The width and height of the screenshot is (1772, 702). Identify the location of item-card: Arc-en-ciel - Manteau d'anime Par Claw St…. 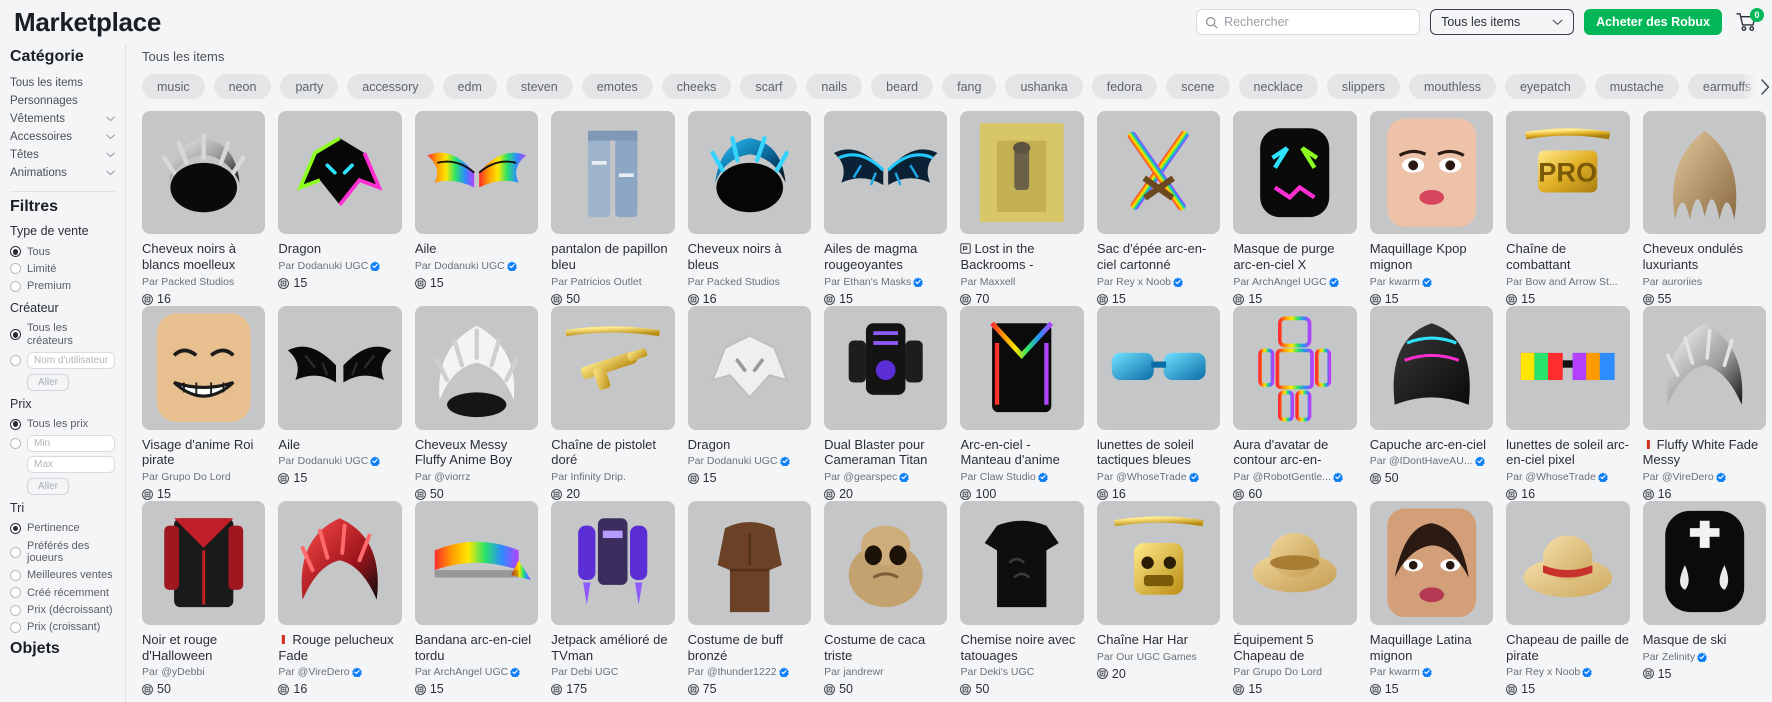
(1022, 403).